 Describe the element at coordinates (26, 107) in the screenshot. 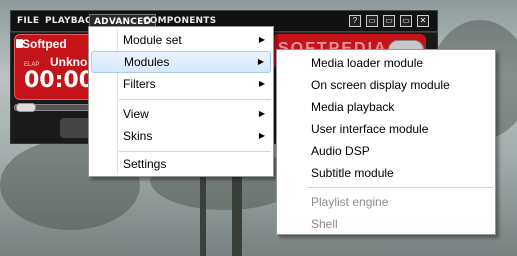

I see `seek-handle` at that location.